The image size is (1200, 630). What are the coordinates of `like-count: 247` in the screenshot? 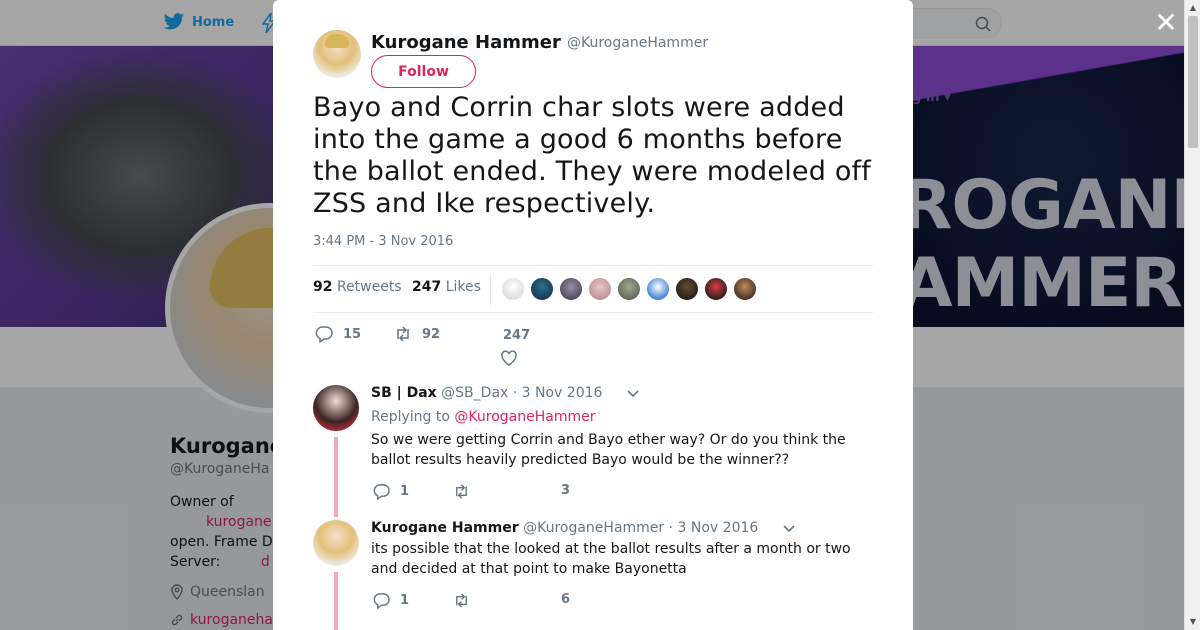 It's located at (517, 335).